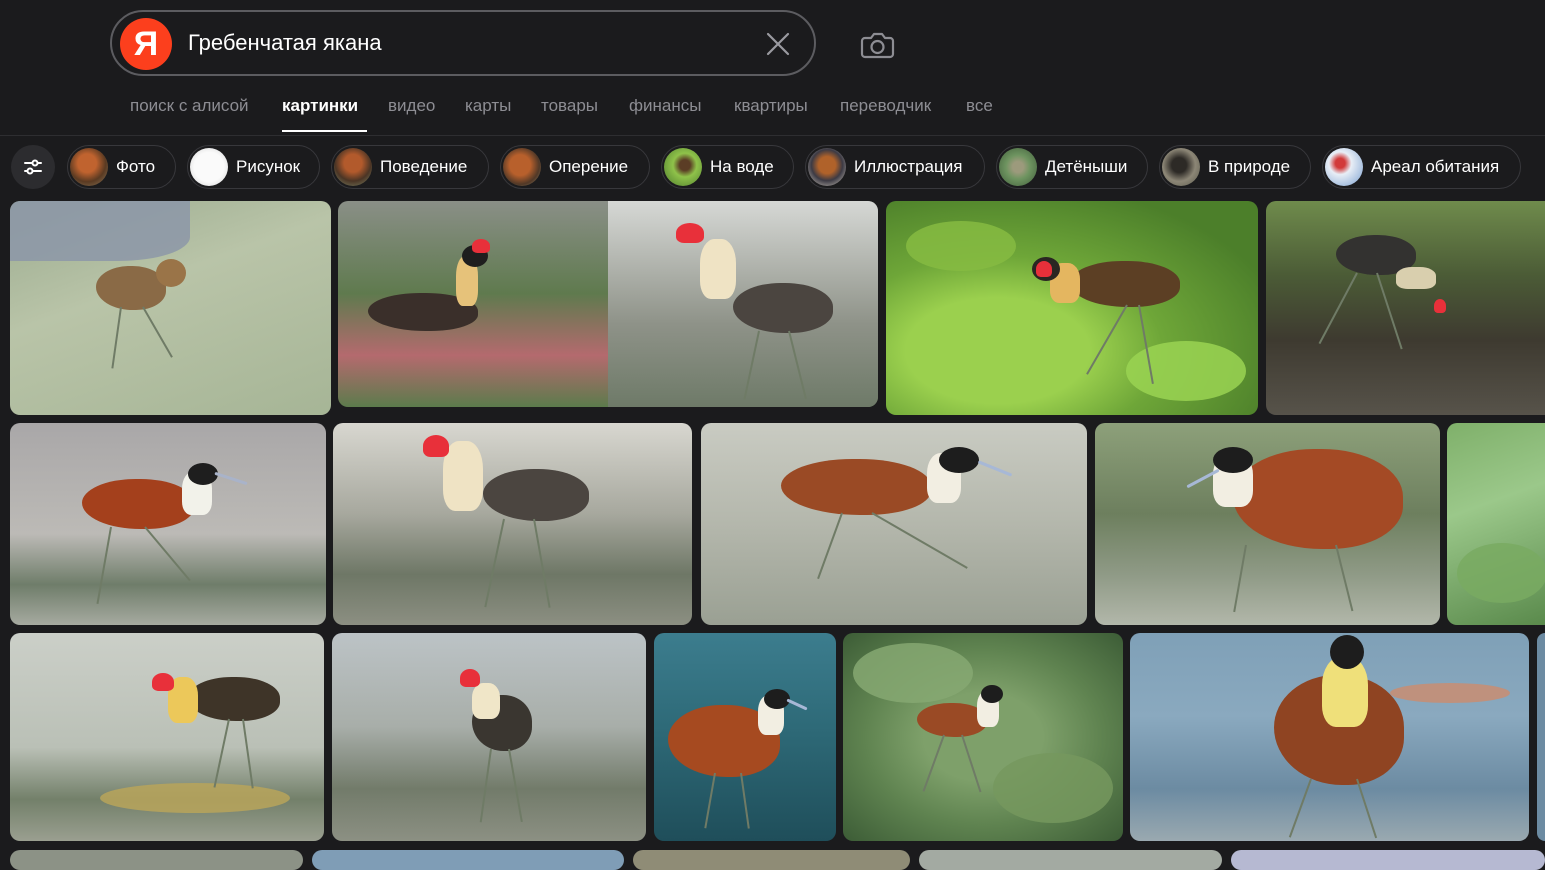 The image size is (1545, 870). What do you see at coordinates (171, 273) in the screenshot?
I see `chick-head` at bounding box center [171, 273].